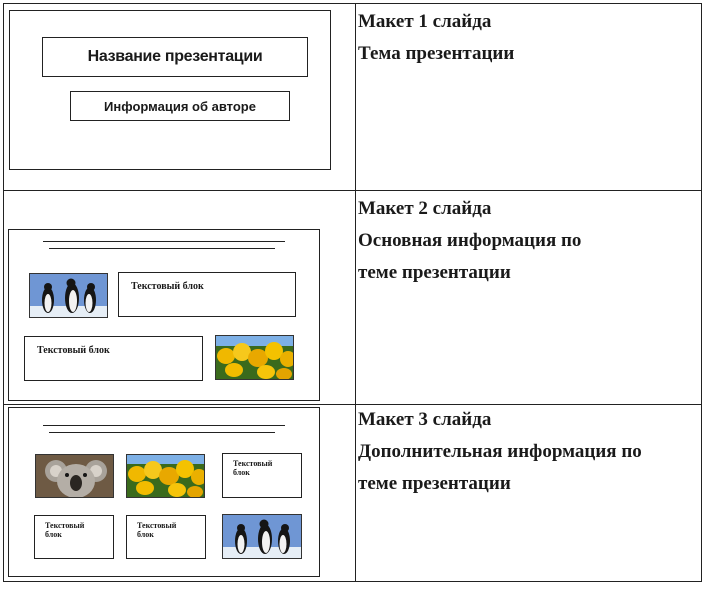 The width and height of the screenshot is (705, 589). Describe the element at coordinates (207, 294) in the screenshot. I see `slide-2-text-box-1: Текстовый блок` at that location.